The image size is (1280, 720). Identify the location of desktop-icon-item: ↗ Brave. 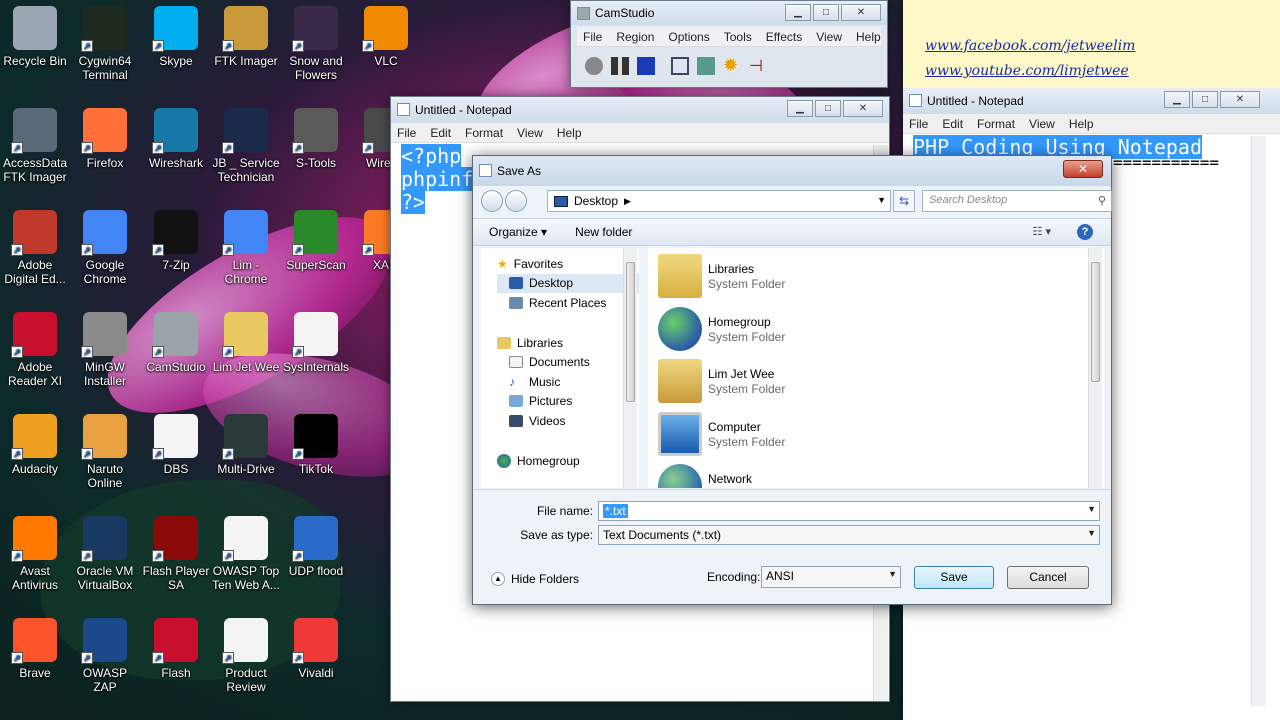
(35, 649).